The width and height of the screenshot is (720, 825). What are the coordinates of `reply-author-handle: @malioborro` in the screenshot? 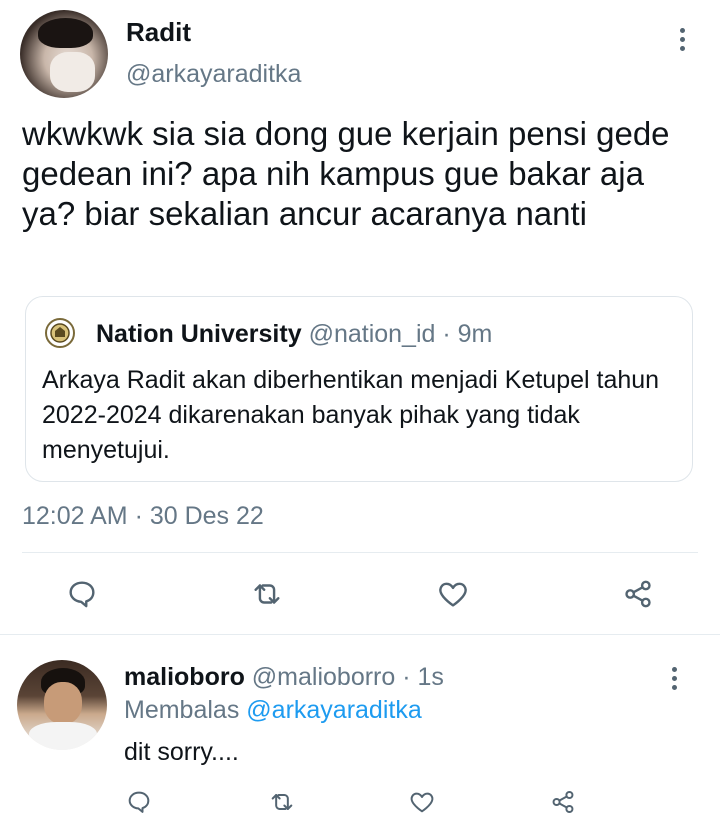 It's located at (323, 677).